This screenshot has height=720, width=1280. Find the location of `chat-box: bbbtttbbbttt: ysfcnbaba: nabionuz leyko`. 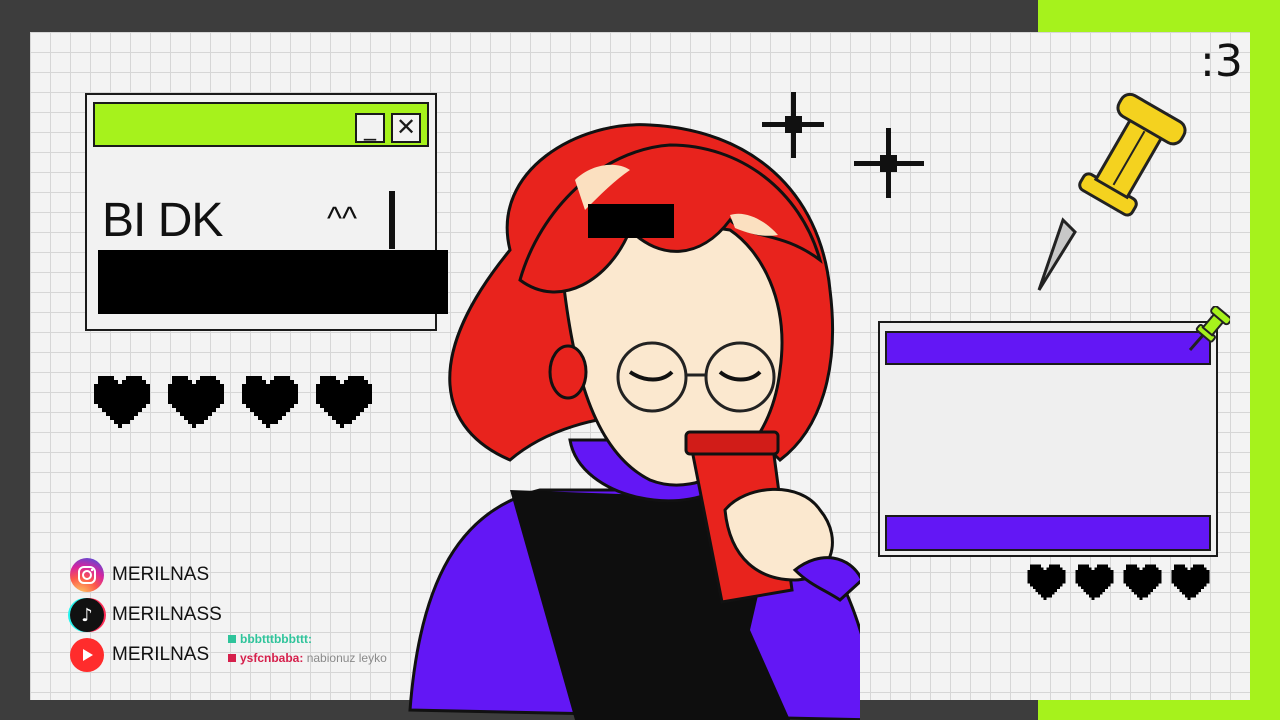

chat-box: bbbtttbbbttt: ysfcnbaba: nabionuz leyko is located at coordinates (315, 649).